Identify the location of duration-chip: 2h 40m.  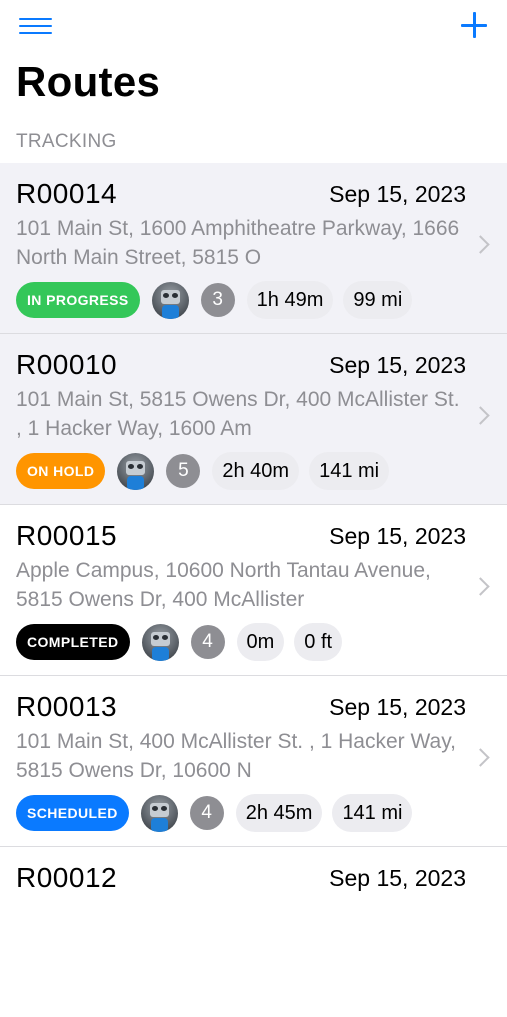
(256, 471).